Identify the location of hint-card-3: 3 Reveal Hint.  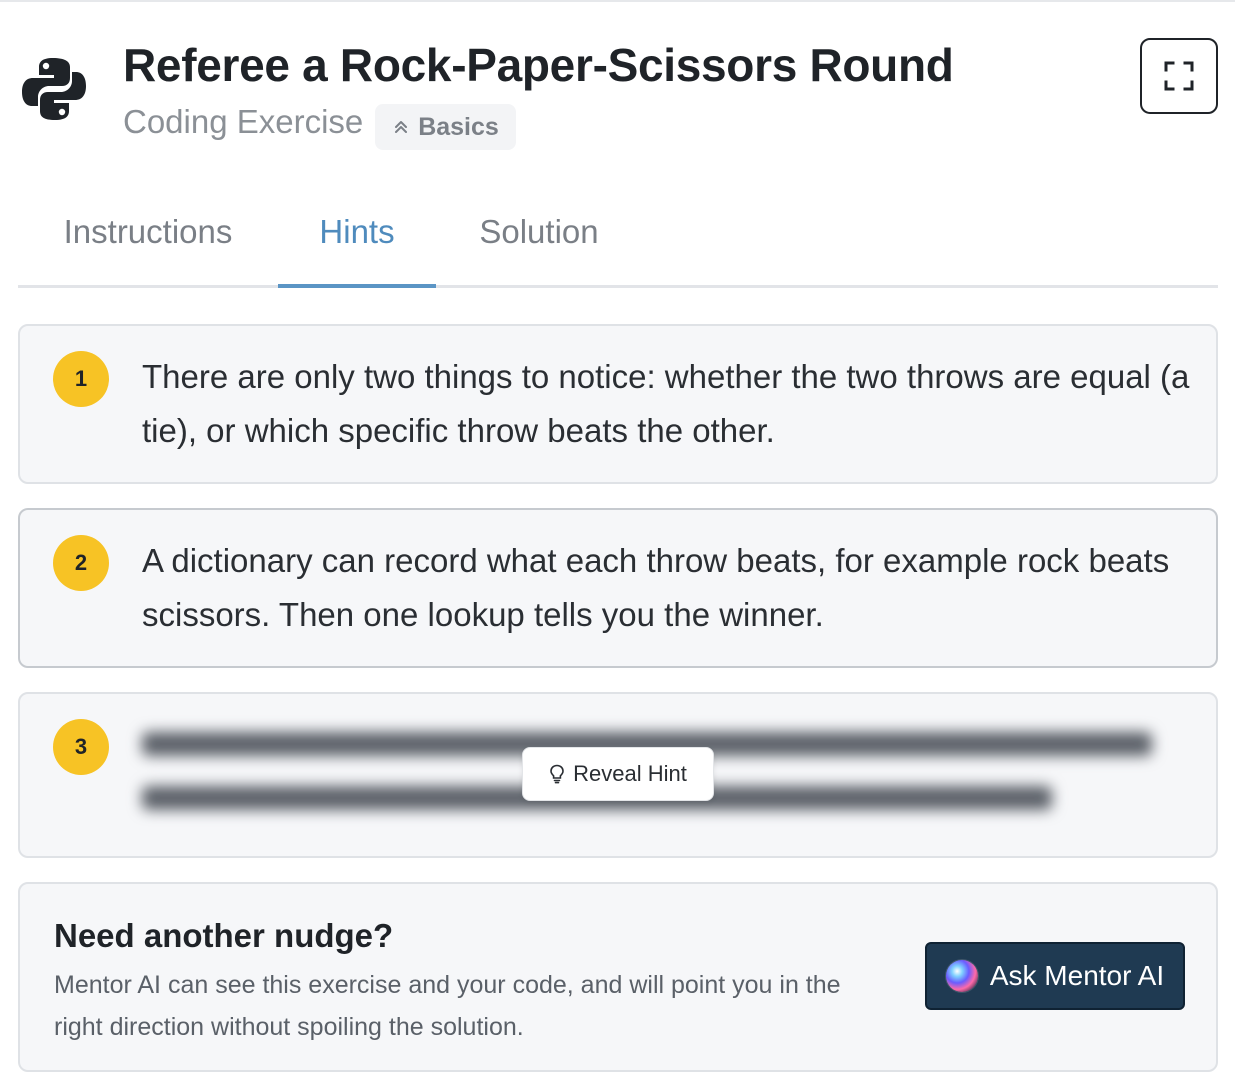
(618, 775).